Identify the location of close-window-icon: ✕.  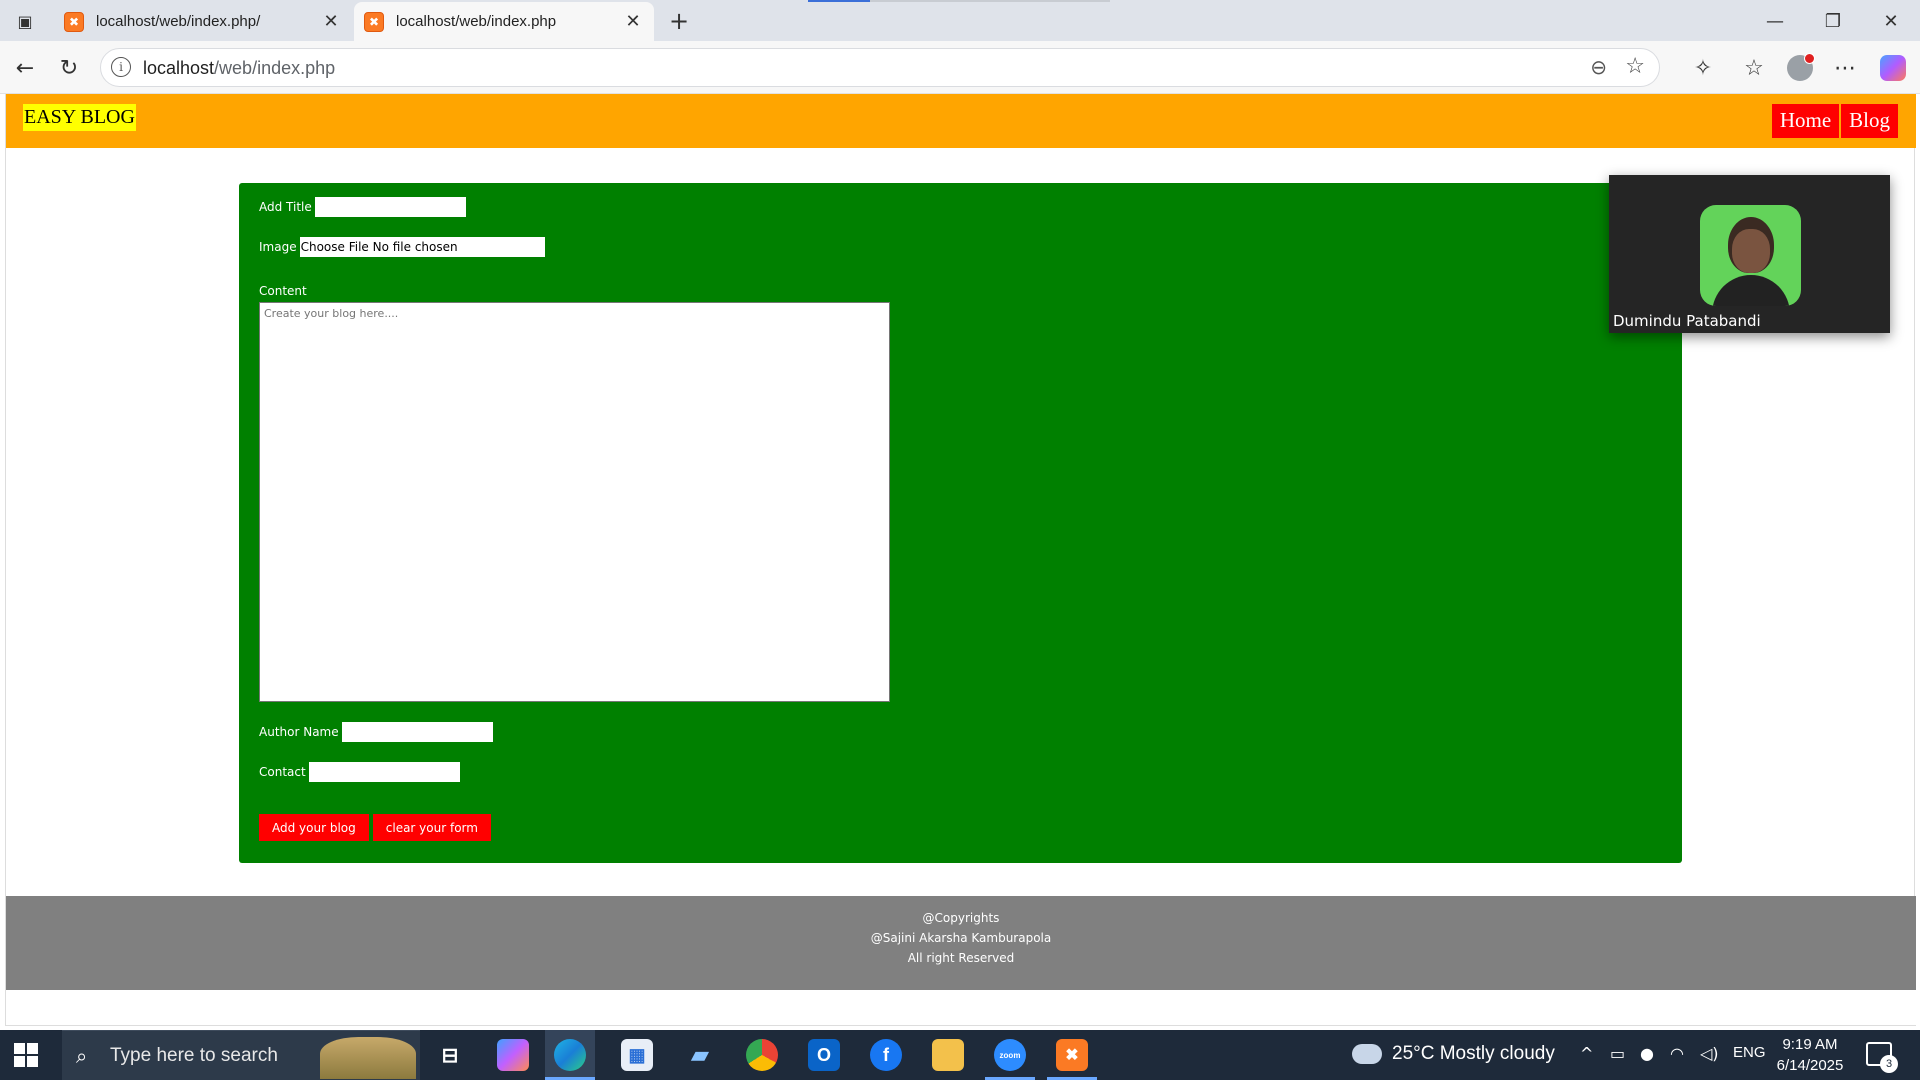
(1891, 21).